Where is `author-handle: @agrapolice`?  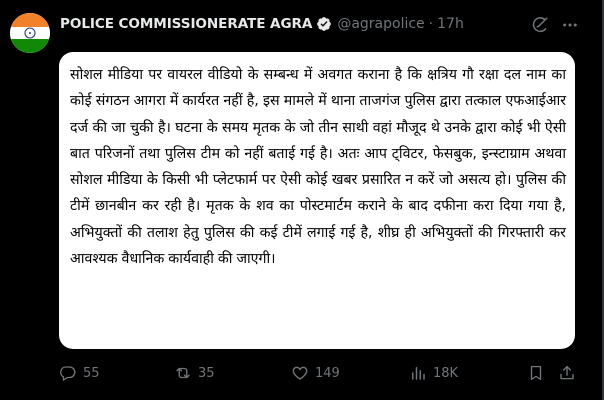 author-handle: @agrapolice is located at coordinates (380, 24).